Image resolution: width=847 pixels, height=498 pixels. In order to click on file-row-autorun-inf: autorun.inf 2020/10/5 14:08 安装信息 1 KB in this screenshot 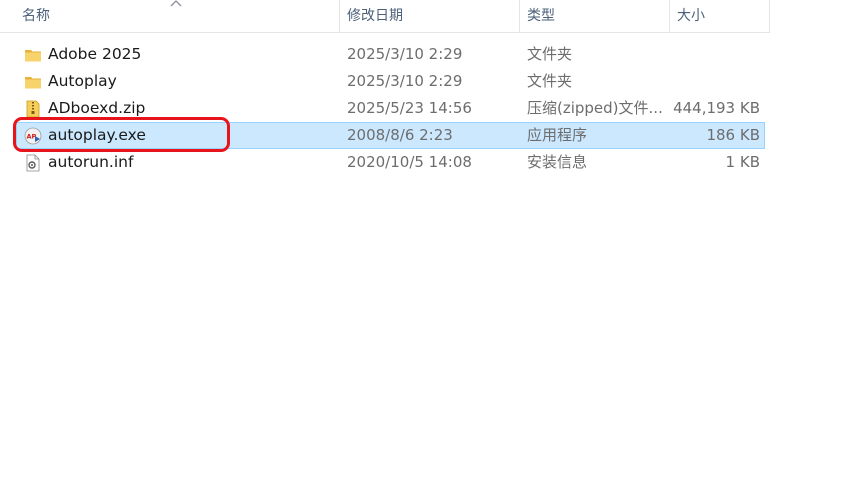, I will do `click(390, 162)`.